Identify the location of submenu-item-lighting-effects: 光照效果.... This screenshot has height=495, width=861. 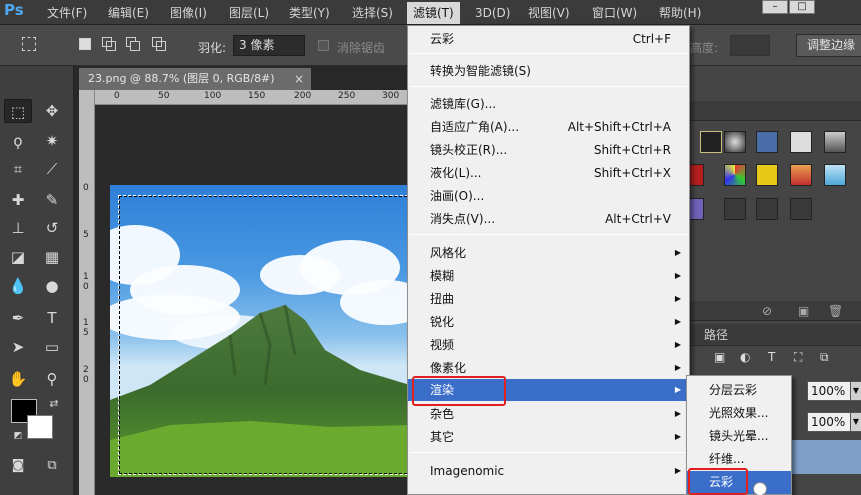
(739, 413).